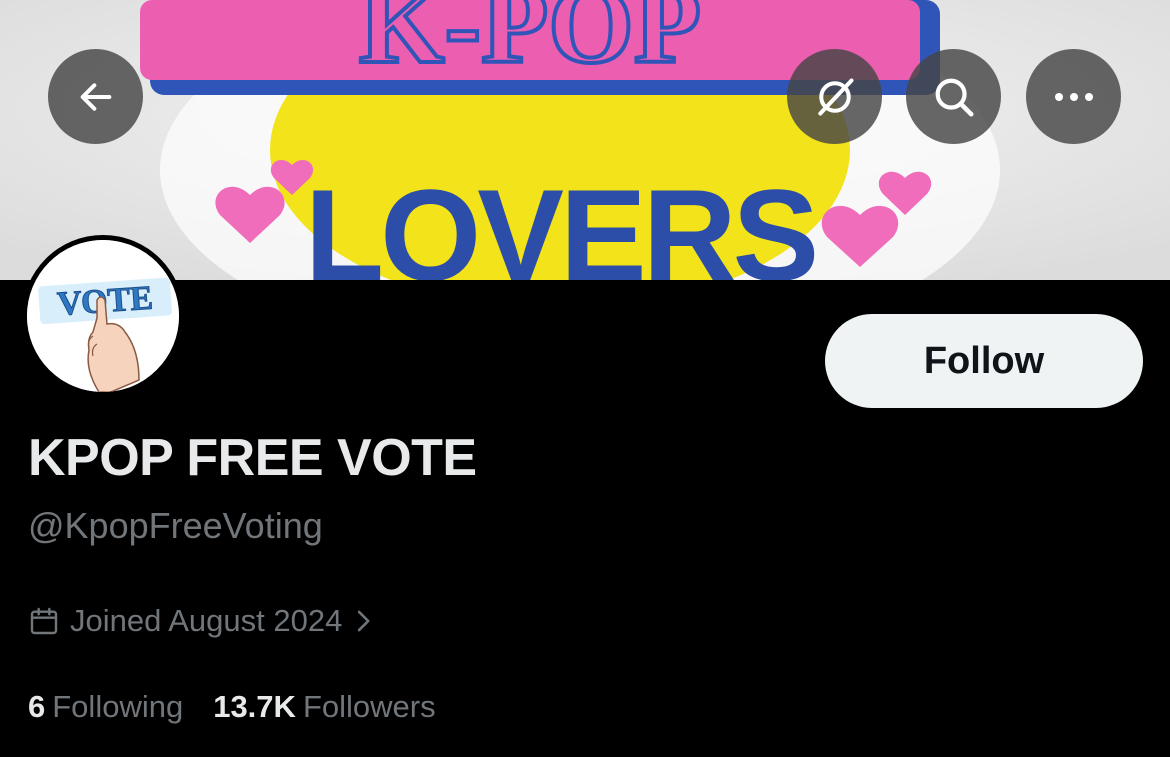 The image size is (1170, 757). Describe the element at coordinates (175, 525) in the screenshot. I see `profile-handle: @KpopFreeVoting` at that location.